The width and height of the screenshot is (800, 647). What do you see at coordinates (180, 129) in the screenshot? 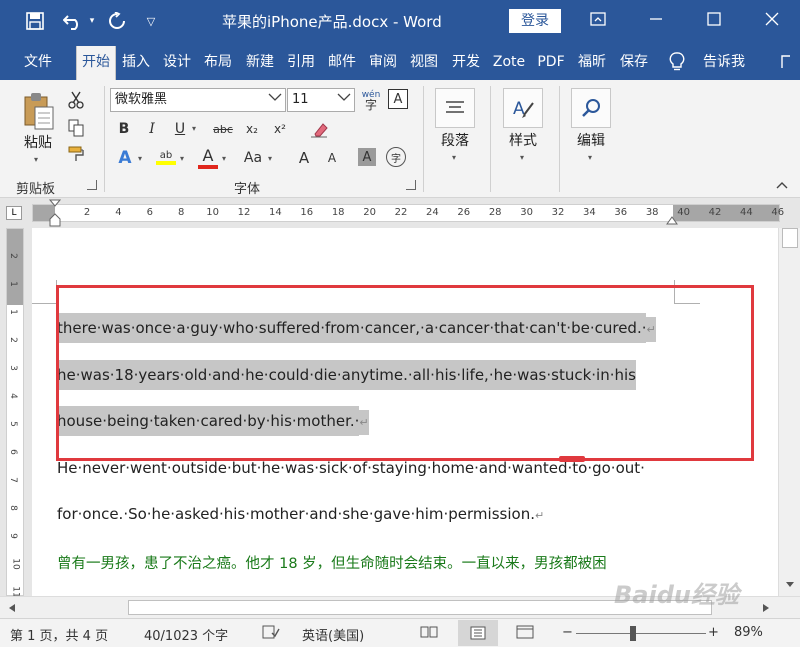
I see `underline-button: U` at bounding box center [180, 129].